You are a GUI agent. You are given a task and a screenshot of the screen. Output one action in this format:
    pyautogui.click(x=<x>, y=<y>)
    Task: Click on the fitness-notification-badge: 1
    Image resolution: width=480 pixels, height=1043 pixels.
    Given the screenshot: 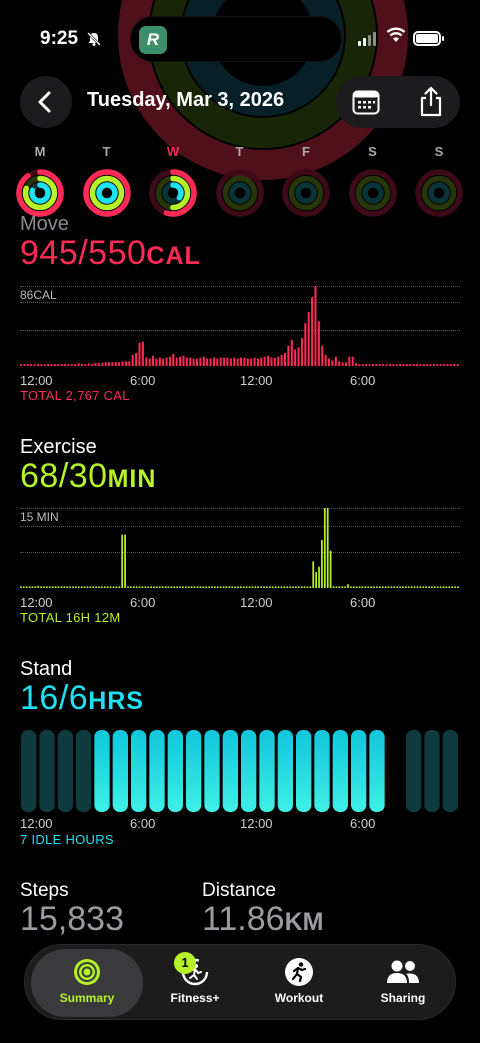 What is the action you would take?
    pyautogui.click(x=185, y=963)
    